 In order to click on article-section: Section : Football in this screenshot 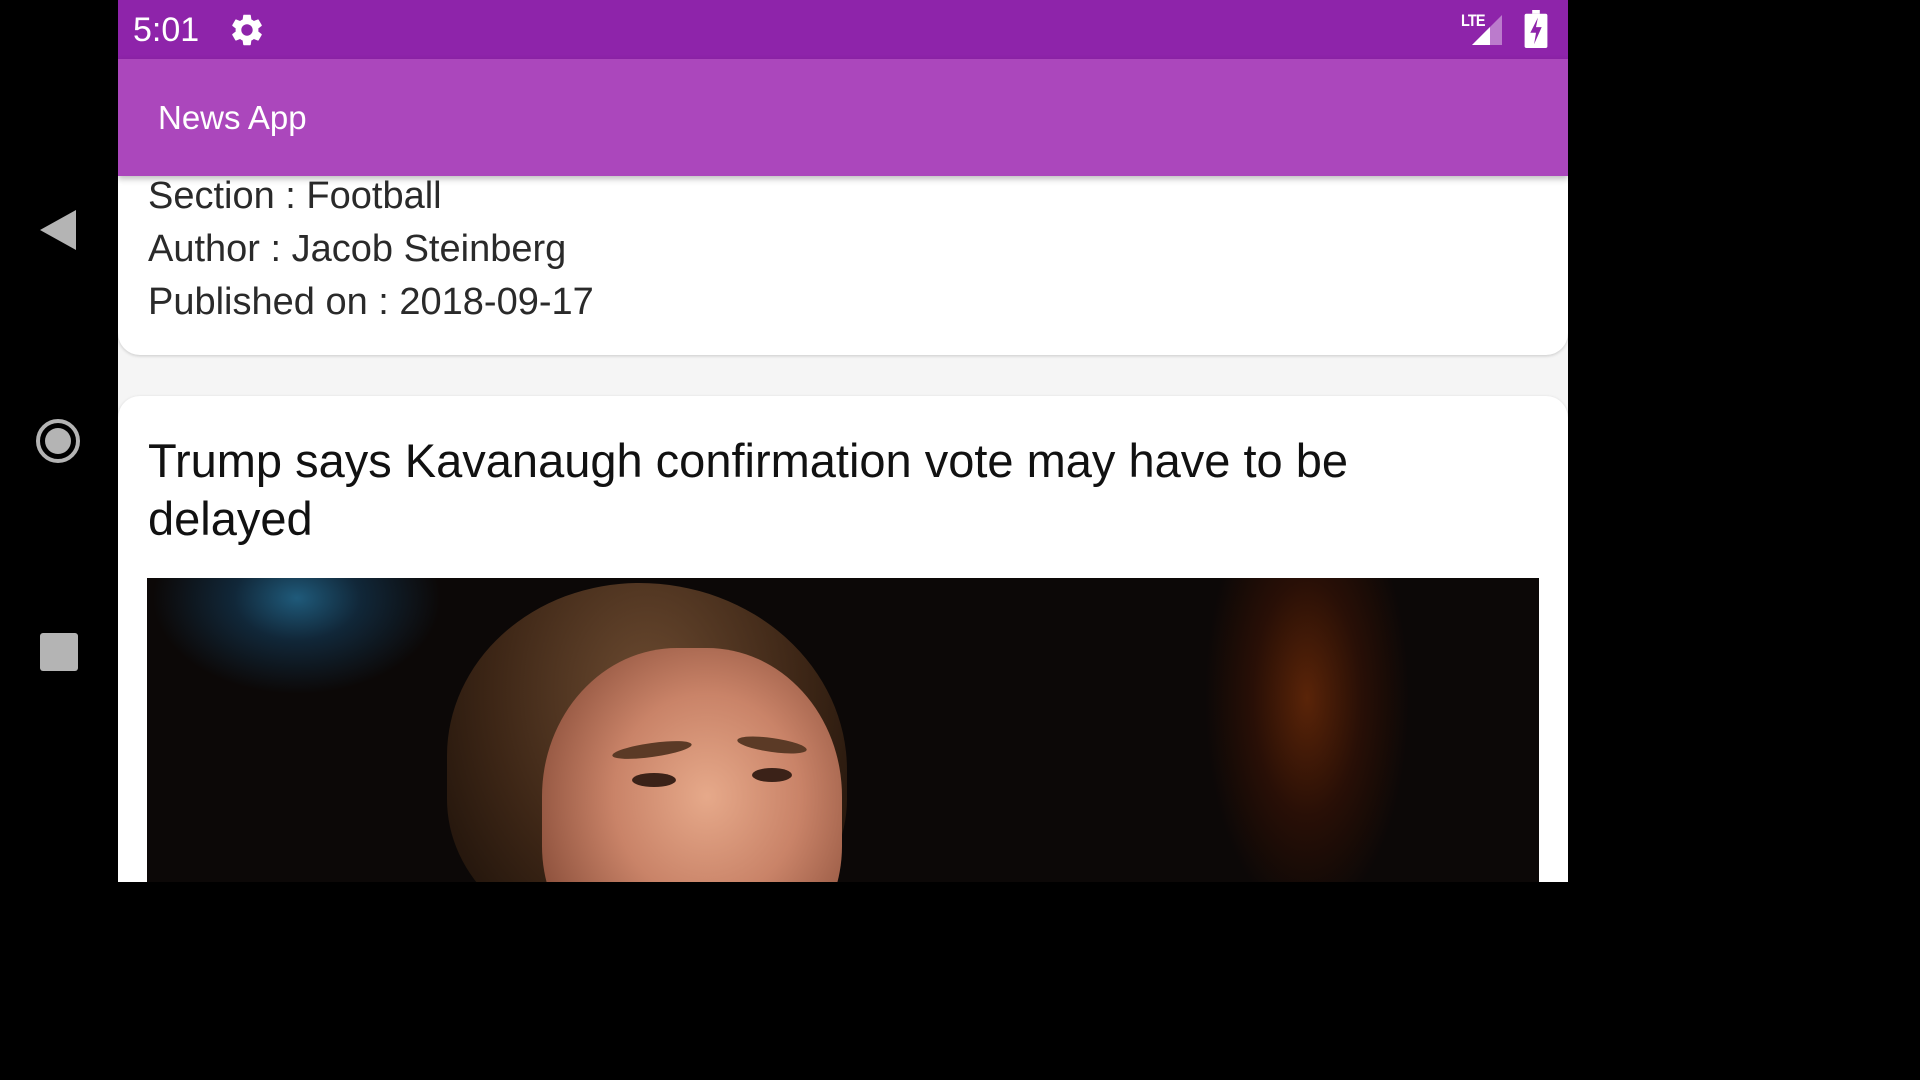, I will do `click(295, 196)`.